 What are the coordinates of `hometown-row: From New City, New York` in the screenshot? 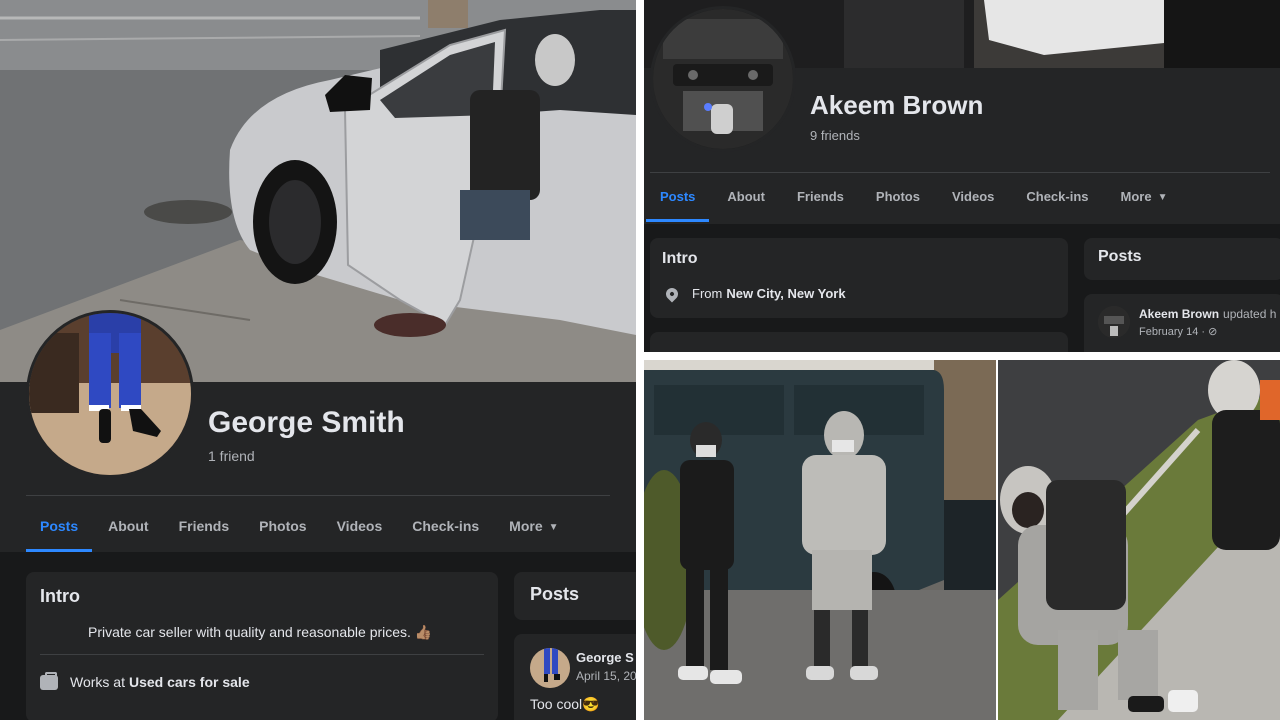 It's located at (754, 293).